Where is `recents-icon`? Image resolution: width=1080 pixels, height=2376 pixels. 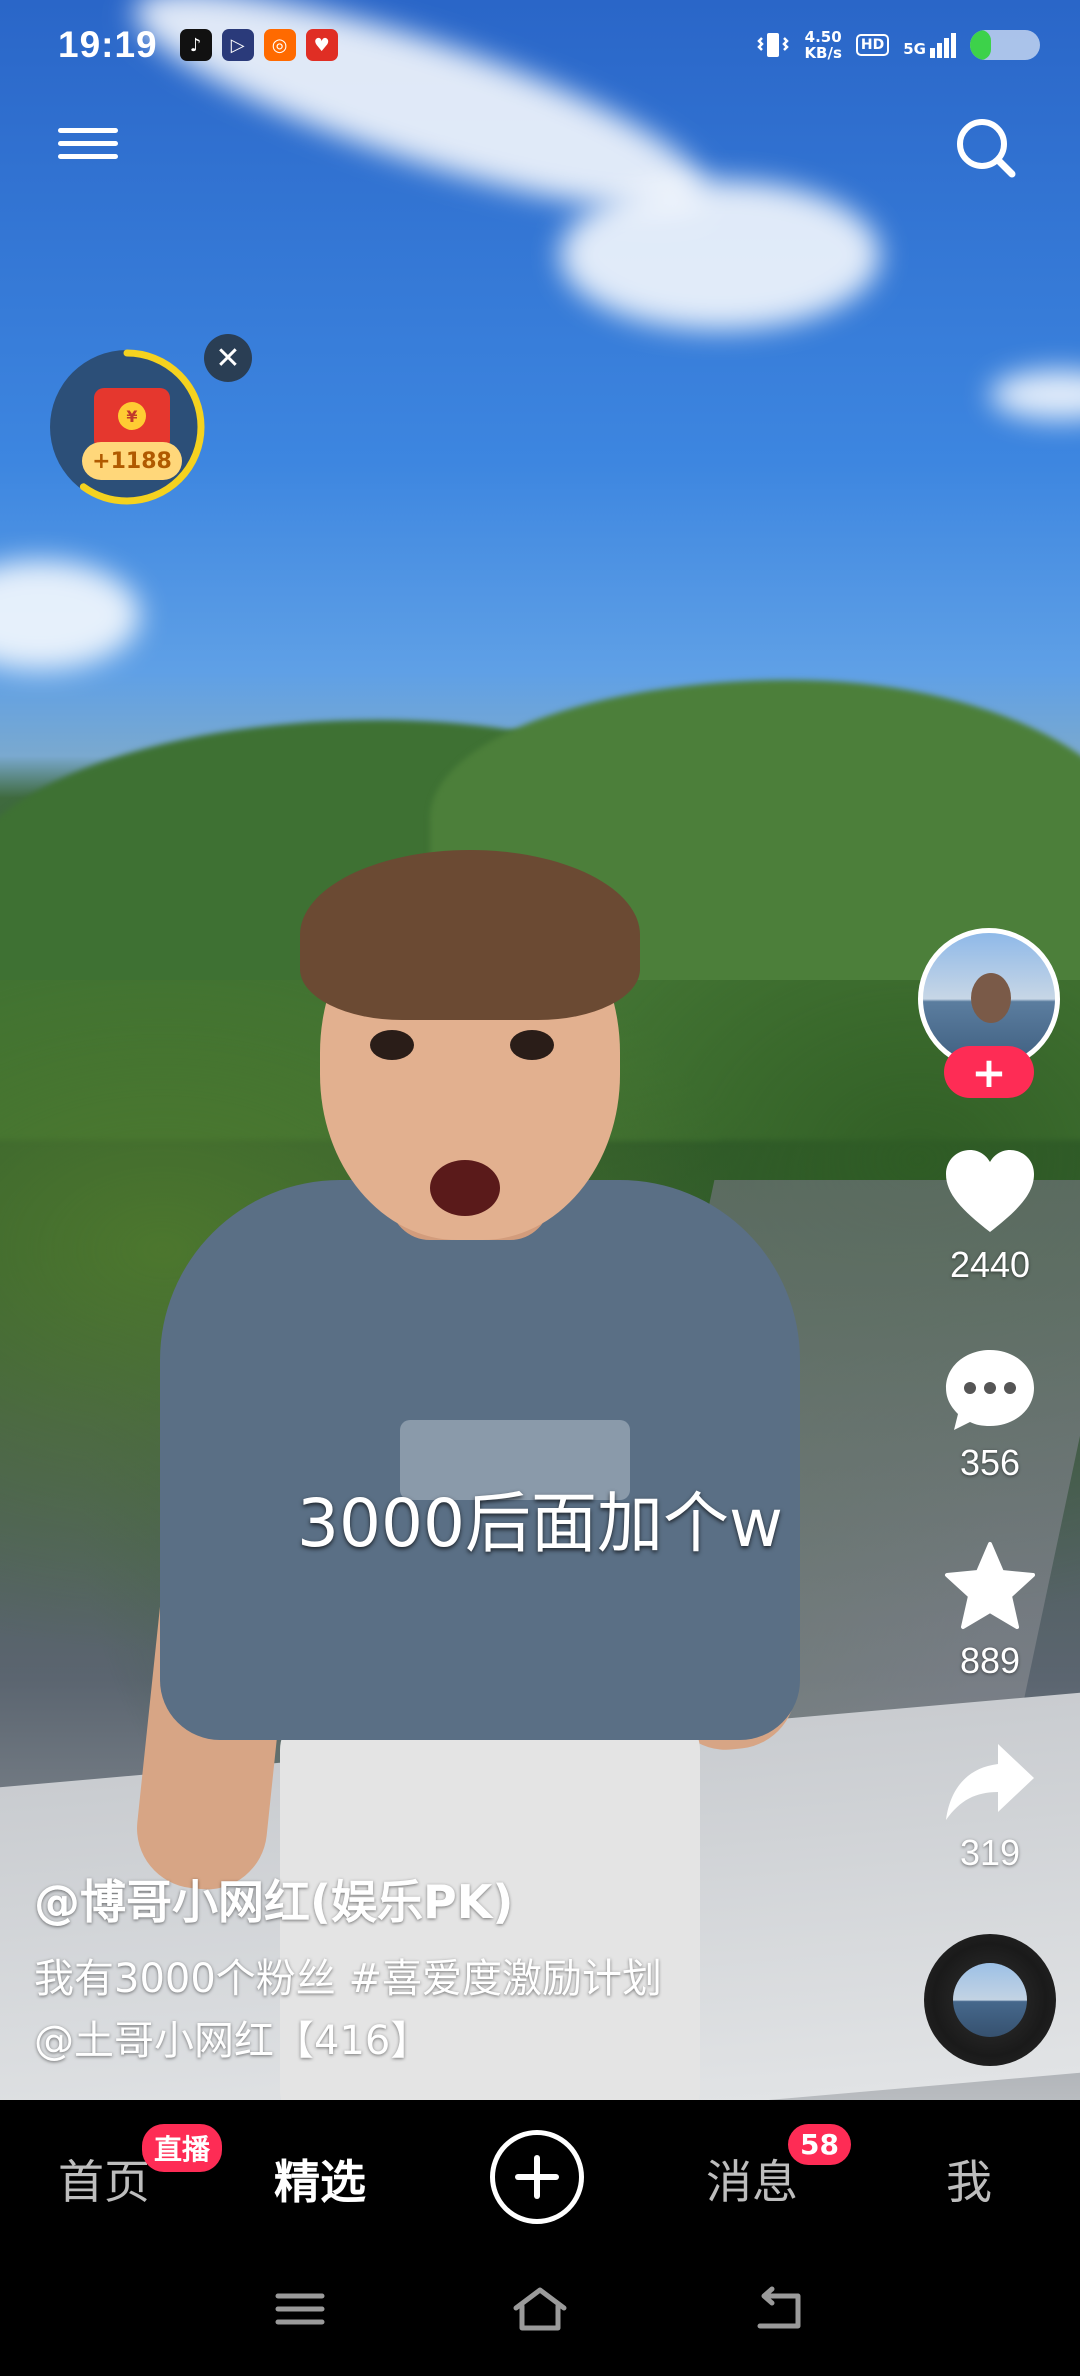
recents-icon is located at coordinates (300, 2309).